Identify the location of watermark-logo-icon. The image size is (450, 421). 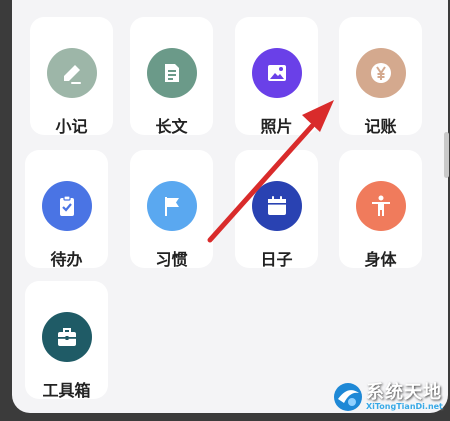
(348, 397).